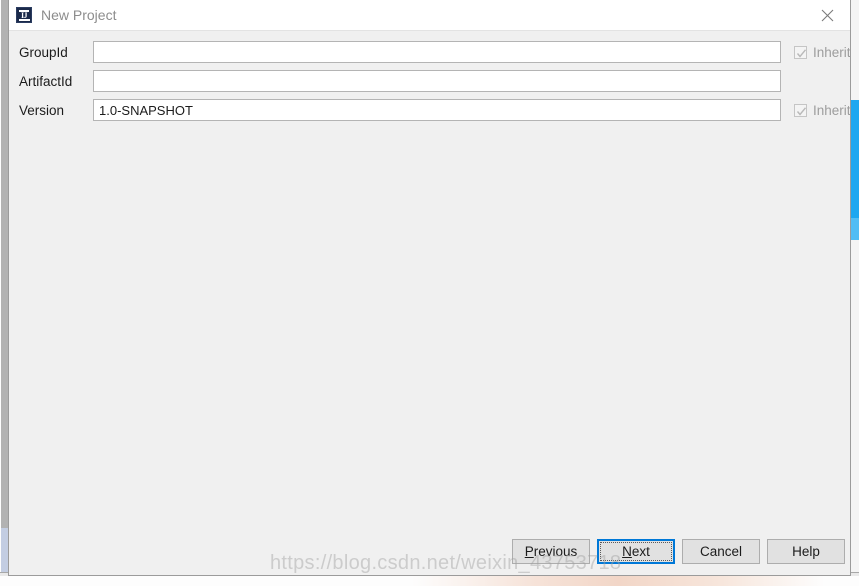 The height and width of the screenshot is (586, 859). I want to click on groupid-inherit-label: Inherit, so click(832, 52).